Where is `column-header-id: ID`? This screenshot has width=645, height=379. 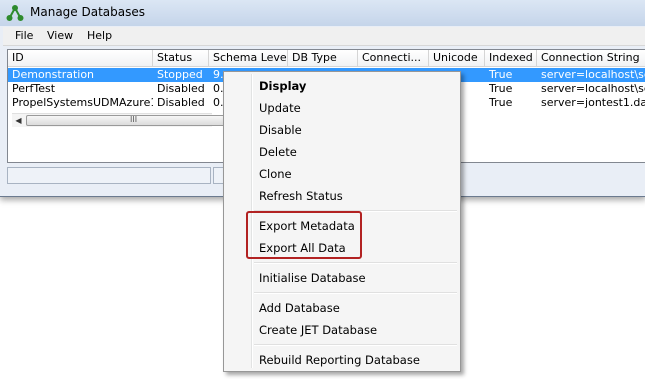 column-header-id: ID is located at coordinates (80, 58).